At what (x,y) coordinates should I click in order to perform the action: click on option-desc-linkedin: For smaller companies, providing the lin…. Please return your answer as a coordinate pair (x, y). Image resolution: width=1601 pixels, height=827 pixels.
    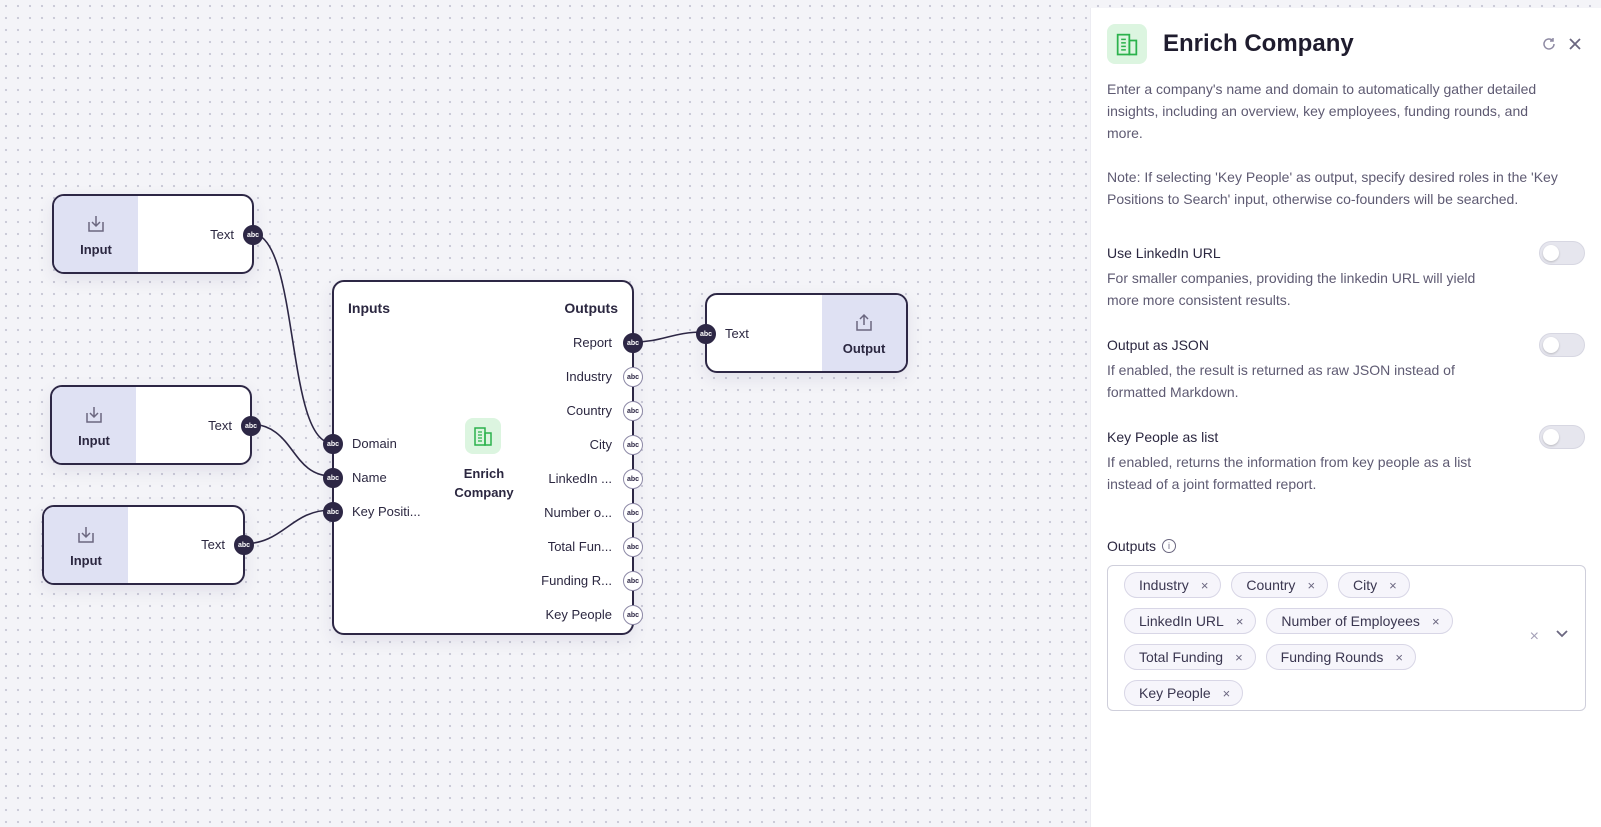
    Looking at the image, I should click on (1291, 289).